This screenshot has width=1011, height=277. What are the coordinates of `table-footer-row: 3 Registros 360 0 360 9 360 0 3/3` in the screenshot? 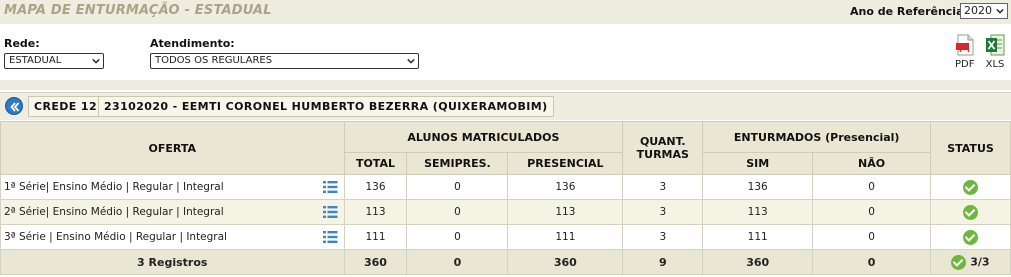 It's located at (505, 262).